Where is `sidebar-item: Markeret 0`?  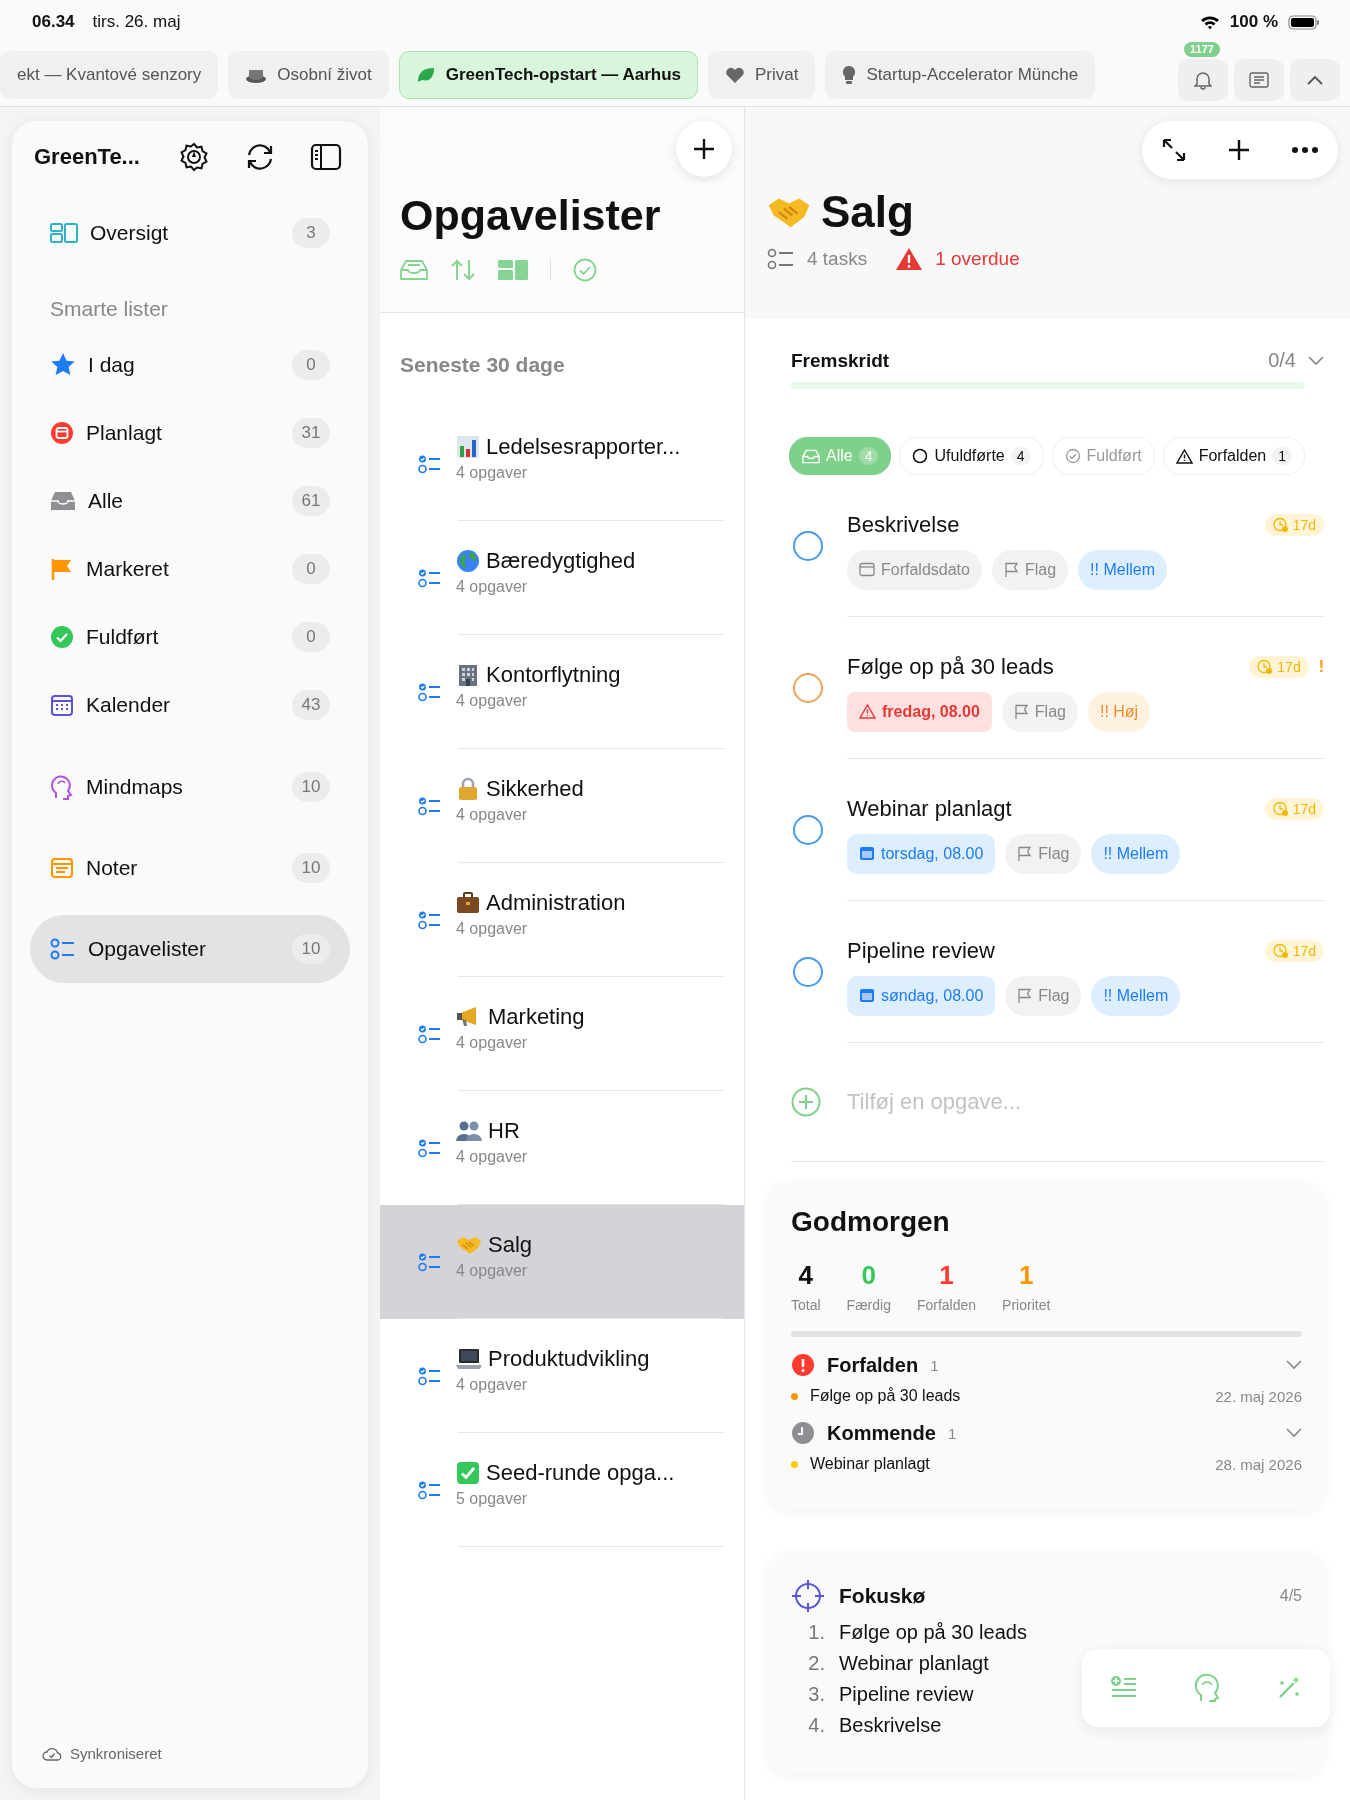 sidebar-item: Markeret 0 is located at coordinates (190, 569).